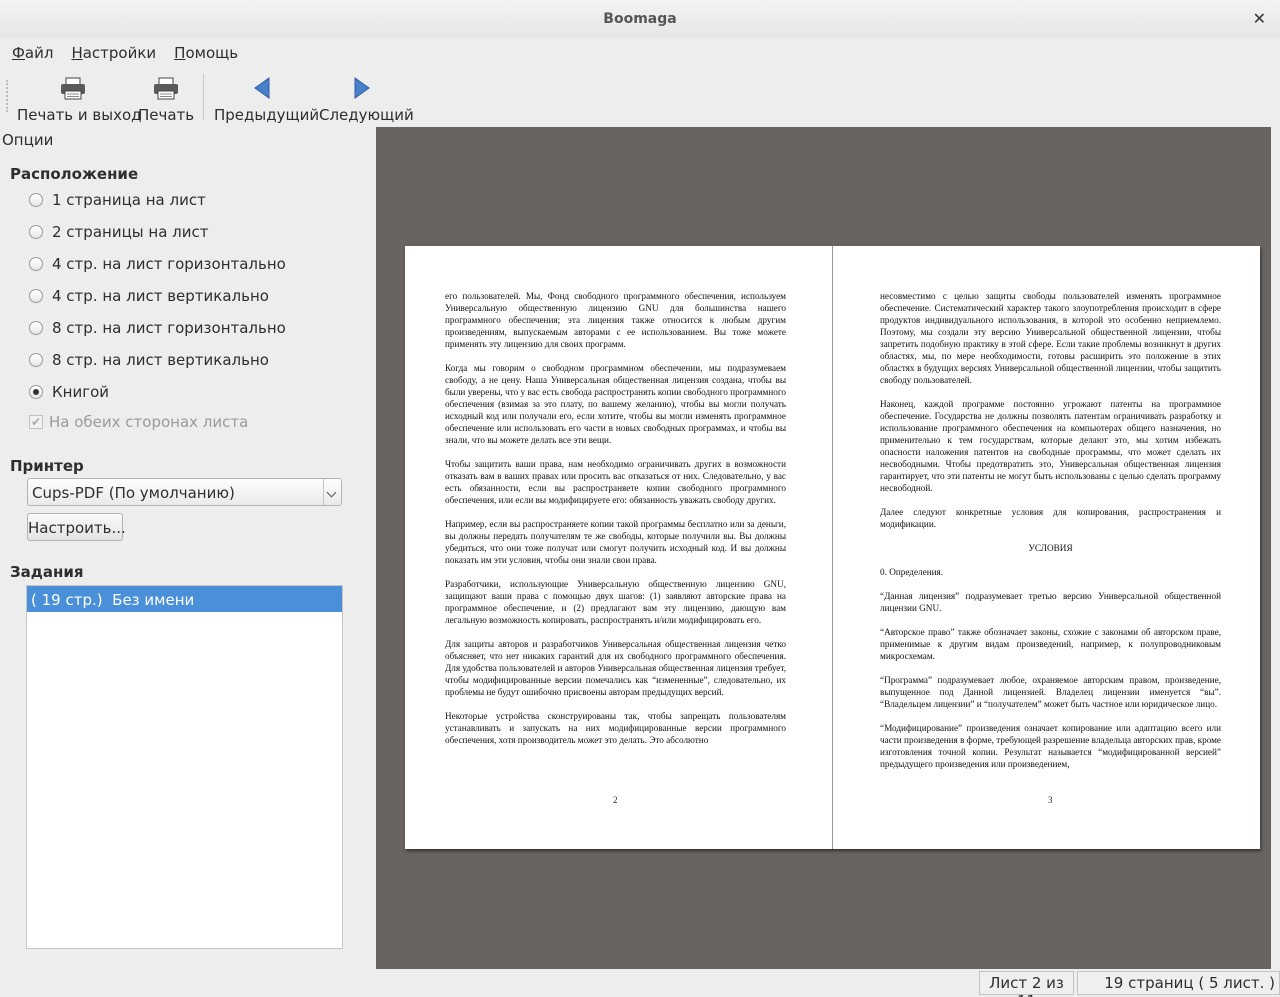 The image size is (1280, 997). I want to click on toolbar-grip, so click(7, 96).